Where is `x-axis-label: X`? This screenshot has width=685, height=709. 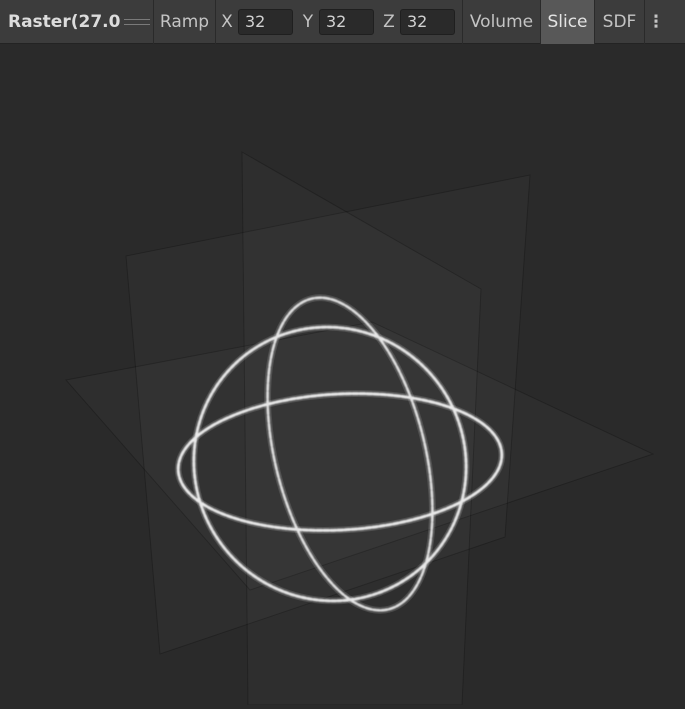
x-axis-label: X is located at coordinates (227, 21).